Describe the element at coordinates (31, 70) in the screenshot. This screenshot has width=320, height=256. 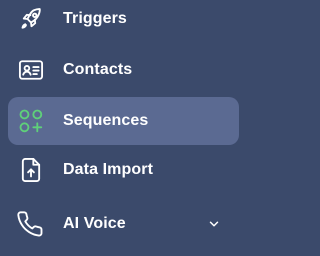
I see `contact-card-icon` at that location.